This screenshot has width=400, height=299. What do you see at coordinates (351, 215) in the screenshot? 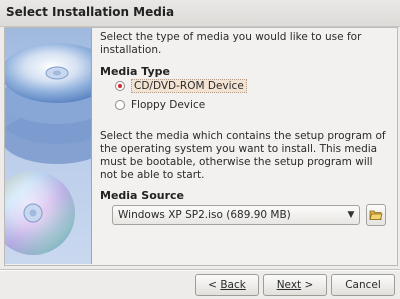
I see `chevron-down-icon: ▼` at bounding box center [351, 215].